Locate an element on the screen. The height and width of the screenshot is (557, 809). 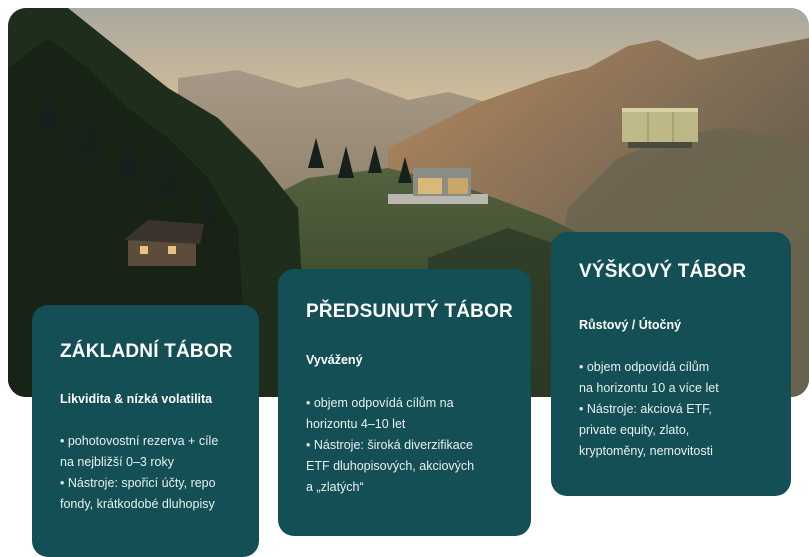
card-title: ZÁKLADNÍ TÁBOR is located at coordinates (146, 351).